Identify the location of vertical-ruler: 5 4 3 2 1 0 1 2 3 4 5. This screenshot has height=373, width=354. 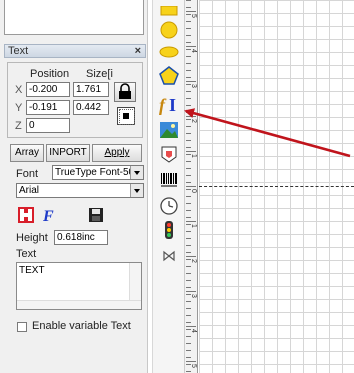
(191, 186).